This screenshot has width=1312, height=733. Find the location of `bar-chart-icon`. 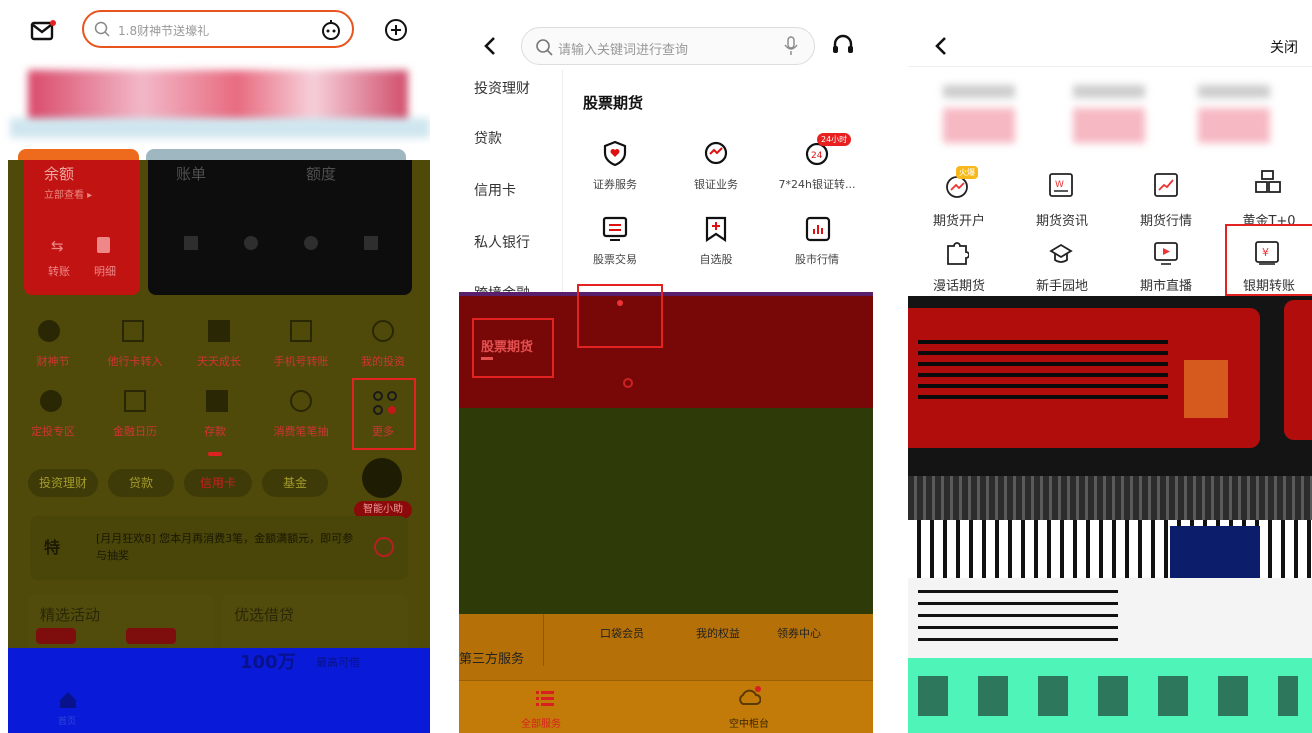

bar-chart-icon is located at coordinates (818, 231).